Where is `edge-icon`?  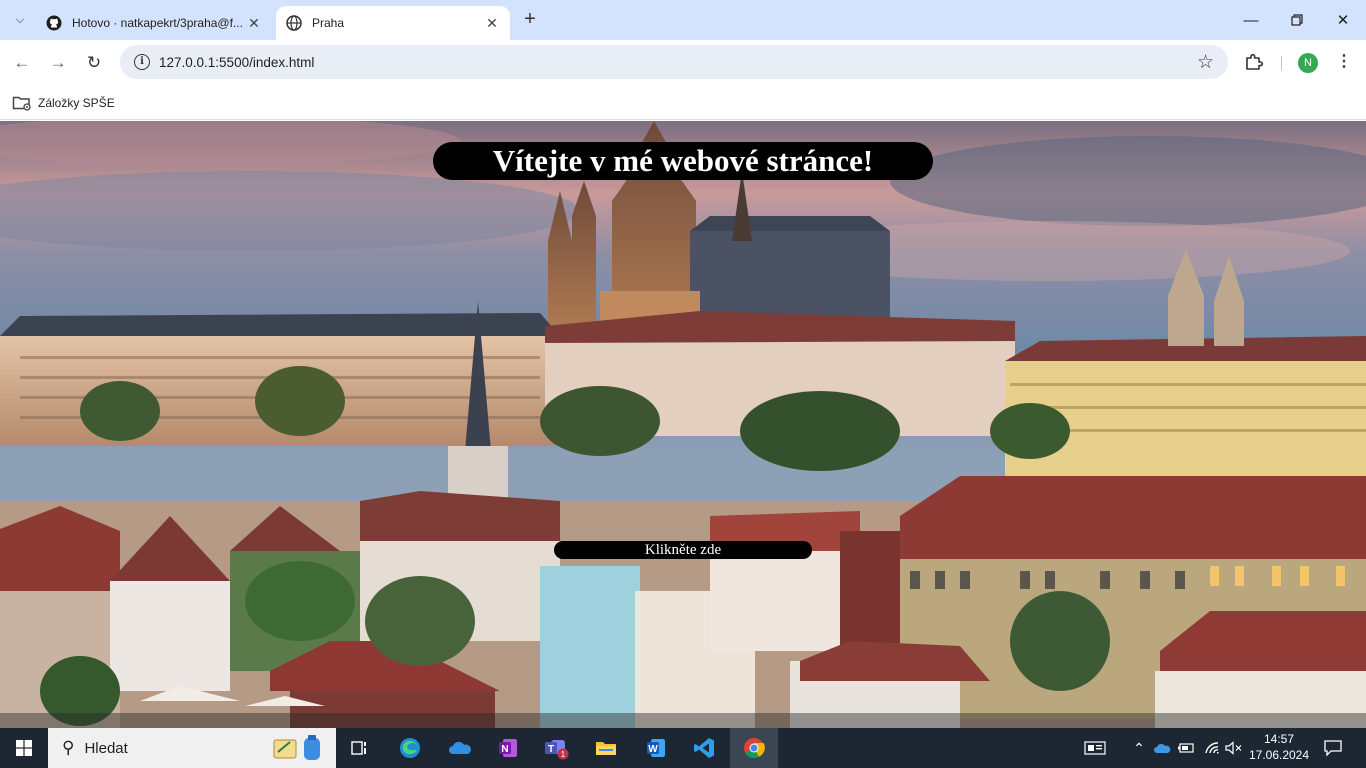 edge-icon is located at coordinates (410, 748).